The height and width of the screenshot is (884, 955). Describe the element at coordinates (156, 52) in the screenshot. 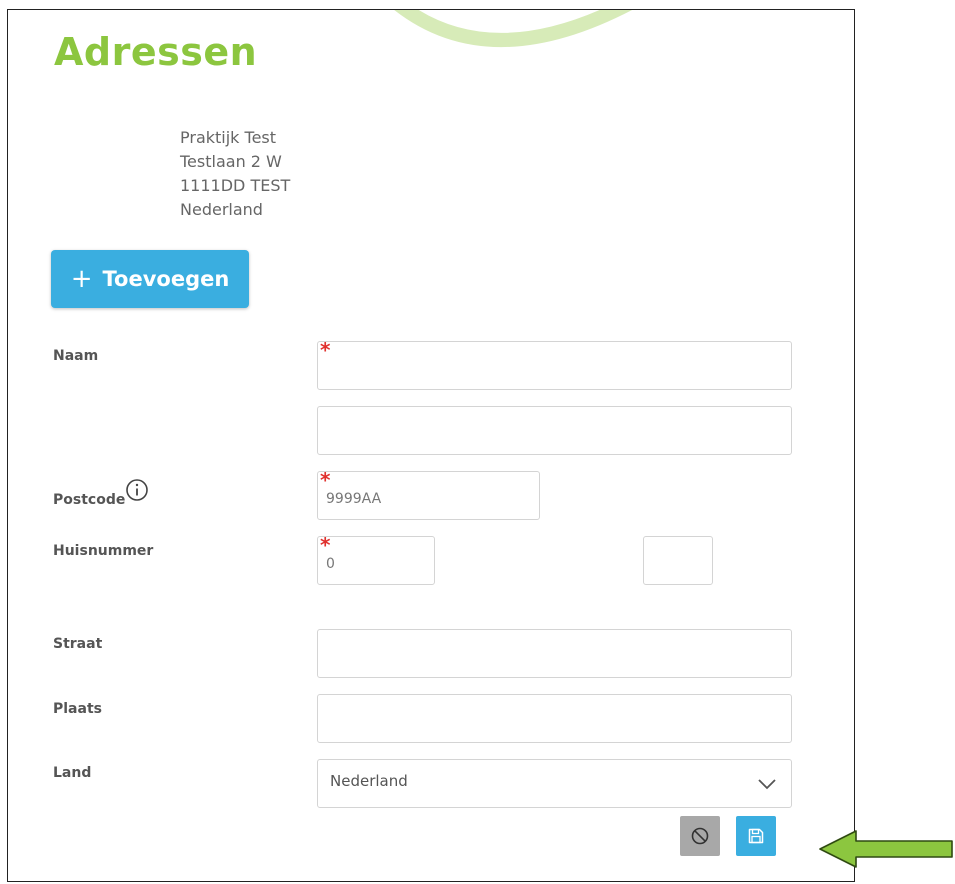

I see `page-title: Adressen` at that location.